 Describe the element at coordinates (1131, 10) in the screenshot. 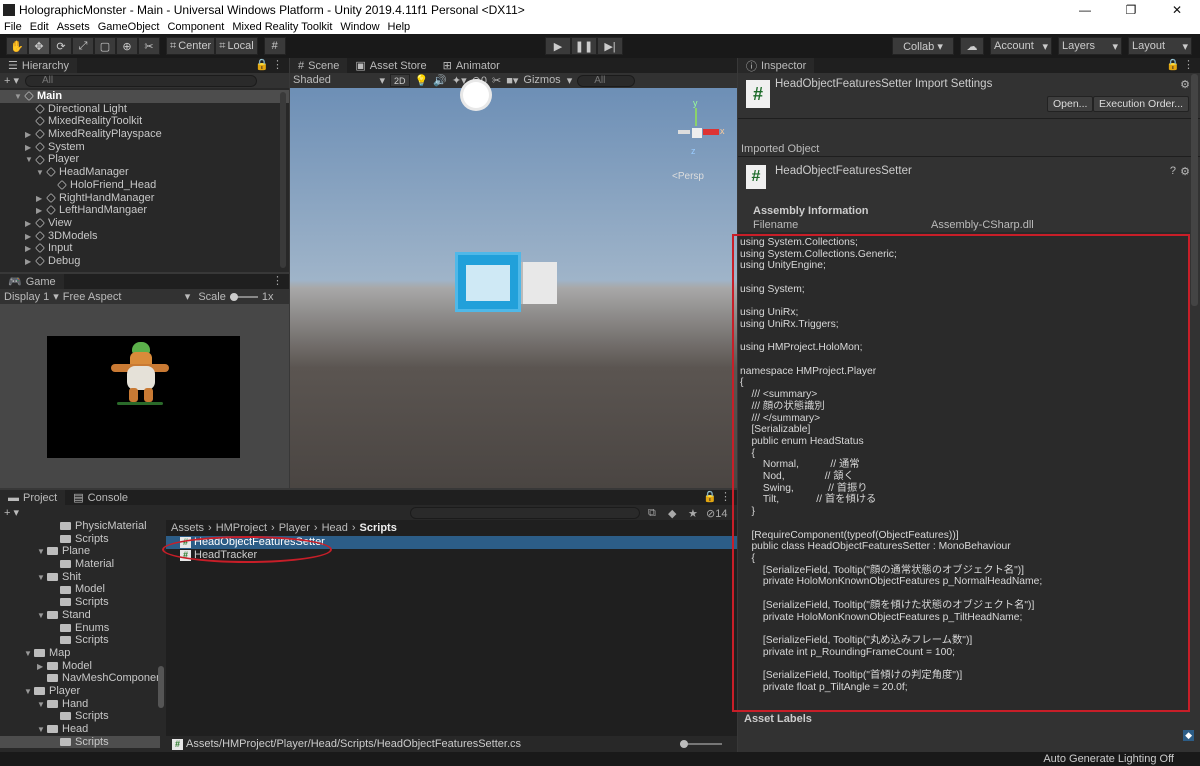

I see `restore-icon: ❐` at that location.